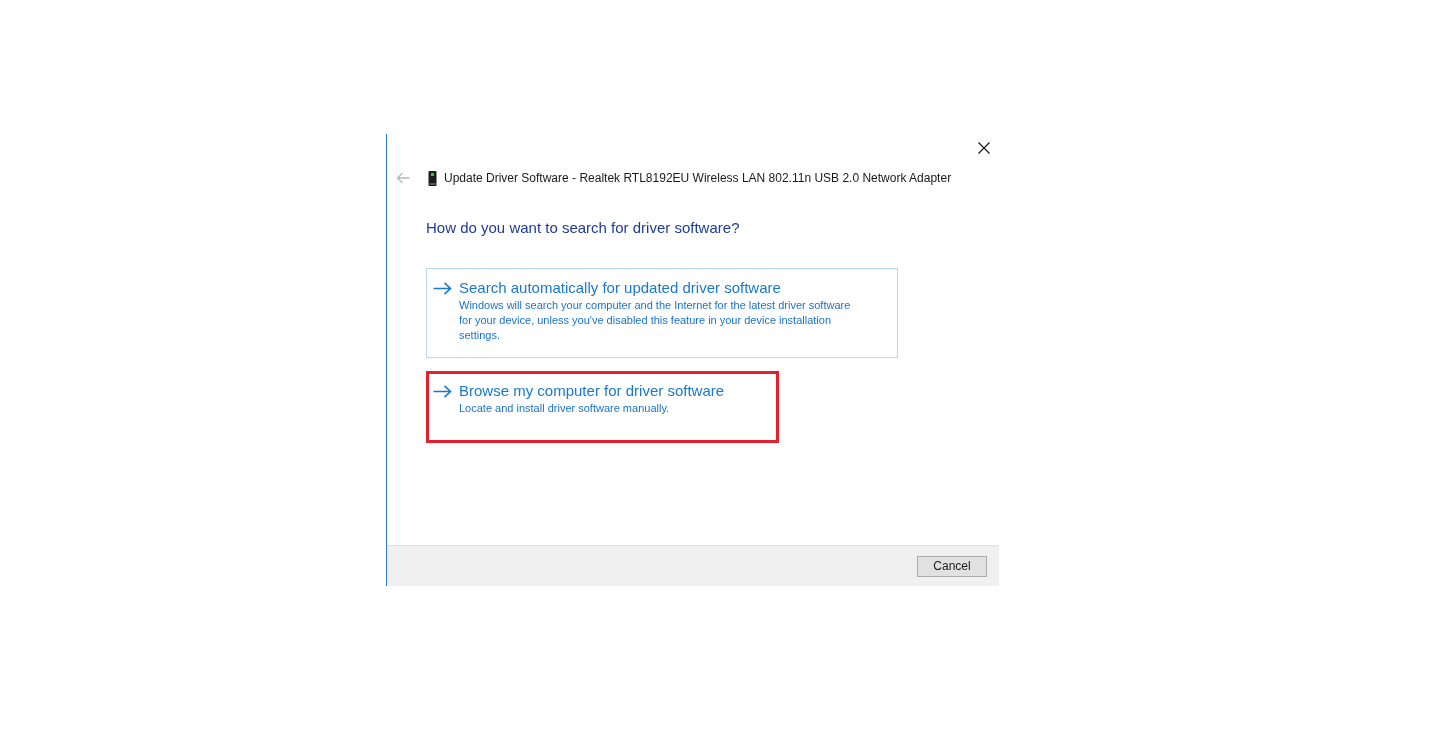 The image size is (1444, 741). What do you see at coordinates (592, 391) in the screenshot?
I see `option-title: Browse my computer for driver software` at bounding box center [592, 391].